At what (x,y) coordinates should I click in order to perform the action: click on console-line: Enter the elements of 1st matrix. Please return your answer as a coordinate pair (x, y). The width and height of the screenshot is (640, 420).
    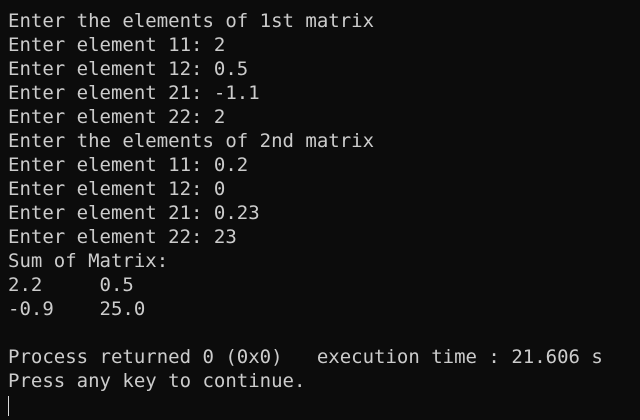
    Looking at the image, I should click on (191, 21).